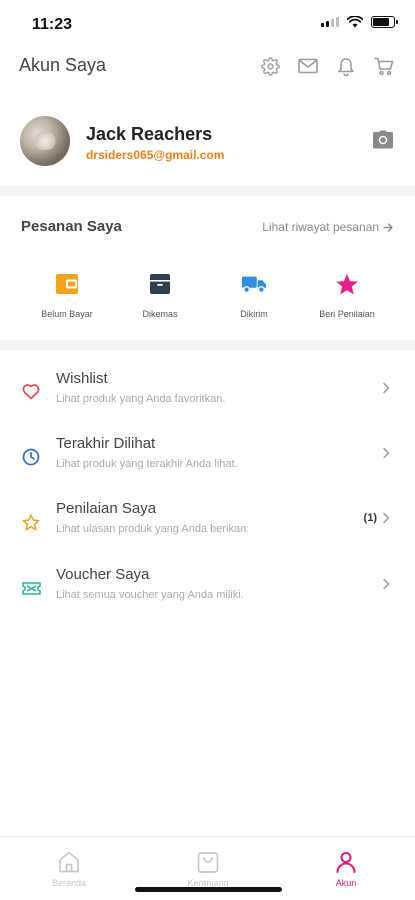 This screenshot has width=415, height=900. What do you see at coordinates (208, 862) in the screenshot?
I see `bag-icon` at bounding box center [208, 862].